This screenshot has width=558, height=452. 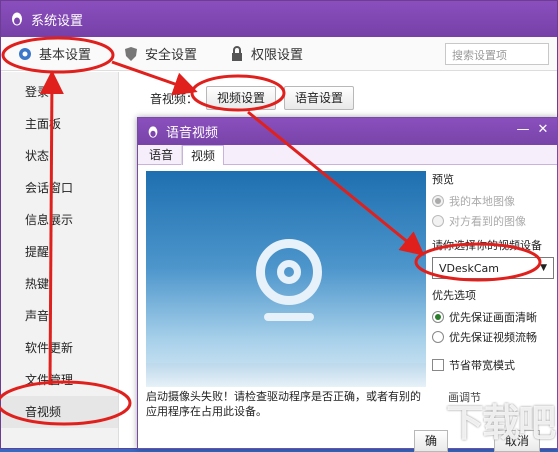 What do you see at coordinates (59, 92) in the screenshot?
I see `sidebar-item-login: 登录` at bounding box center [59, 92].